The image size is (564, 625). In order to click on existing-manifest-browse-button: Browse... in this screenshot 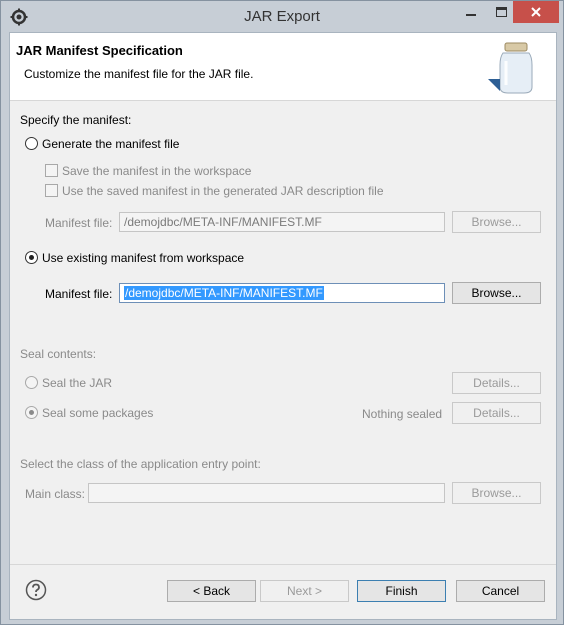, I will do `click(496, 293)`.